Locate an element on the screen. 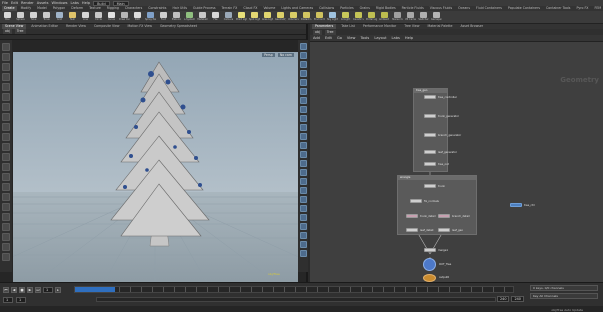  network-menu-labs: Labs is located at coordinates (396, 38).